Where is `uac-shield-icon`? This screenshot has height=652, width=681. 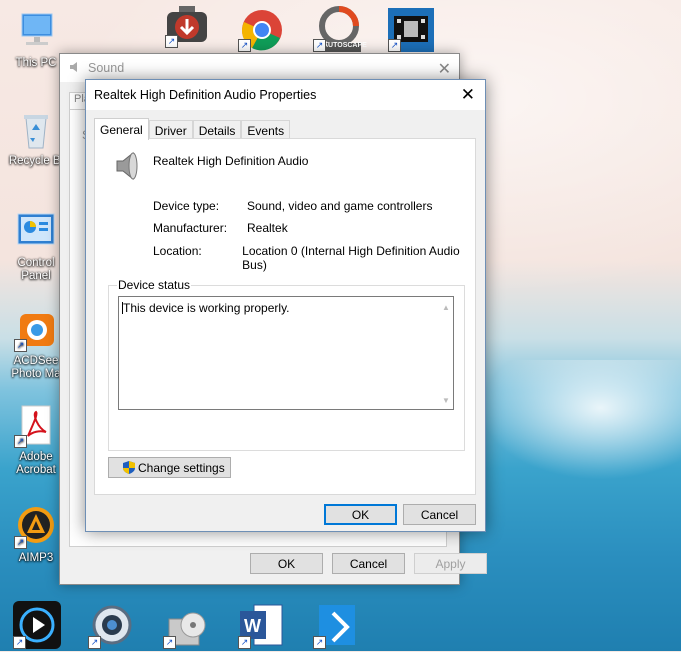 uac-shield-icon is located at coordinates (129, 467).